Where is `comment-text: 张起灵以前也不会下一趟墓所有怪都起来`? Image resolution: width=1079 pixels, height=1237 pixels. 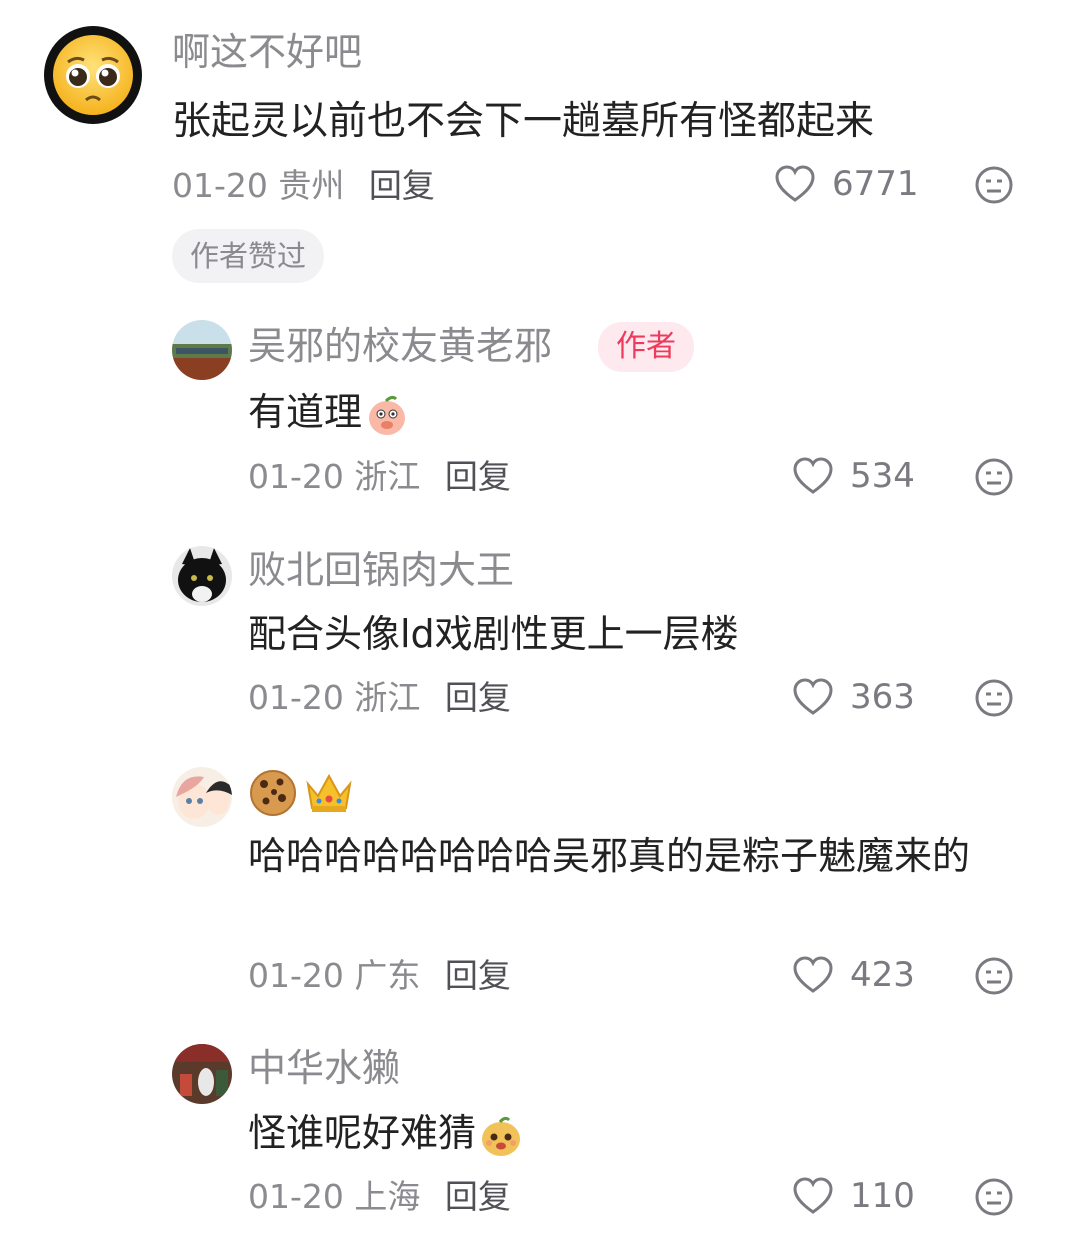
comment-text: 张起灵以前也不会下一趟墓所有怪都起来 is located at coordinates (523, 121).